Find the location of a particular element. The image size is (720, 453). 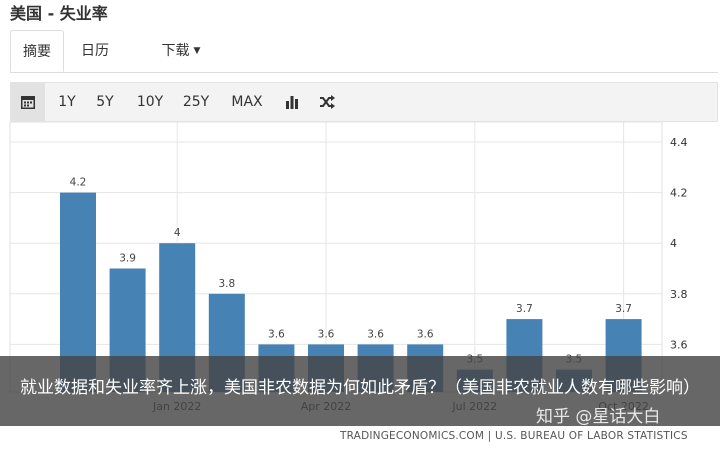

calendar-icon is located at coordinates (28, 102).